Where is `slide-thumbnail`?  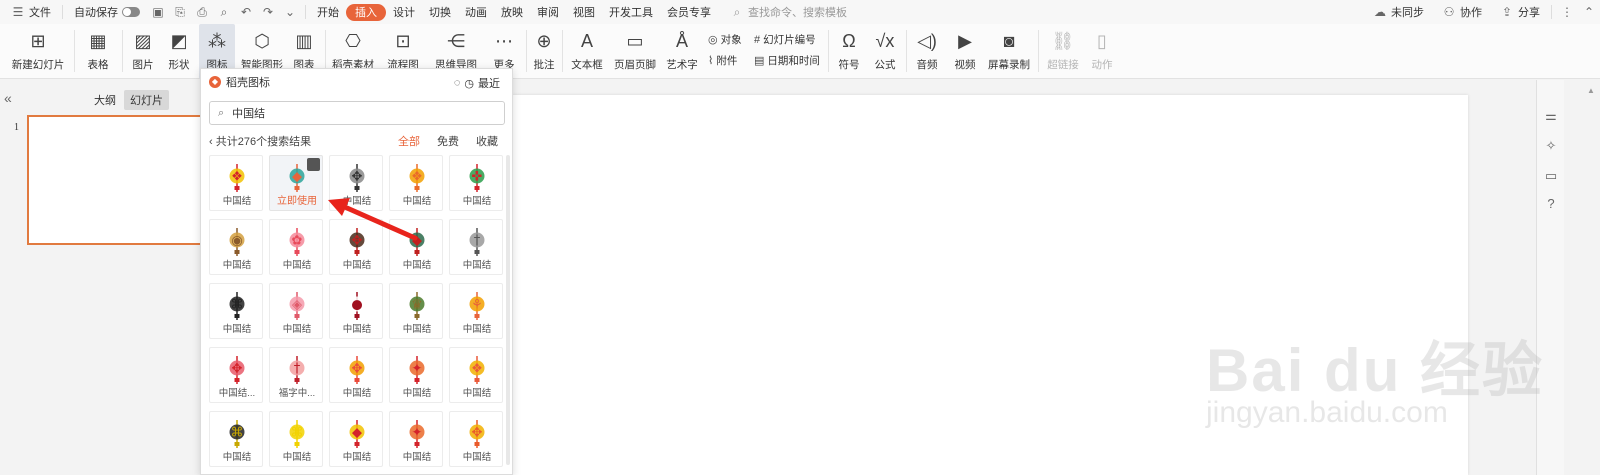 slide-thumbnail is located at coordinates (117, 180).